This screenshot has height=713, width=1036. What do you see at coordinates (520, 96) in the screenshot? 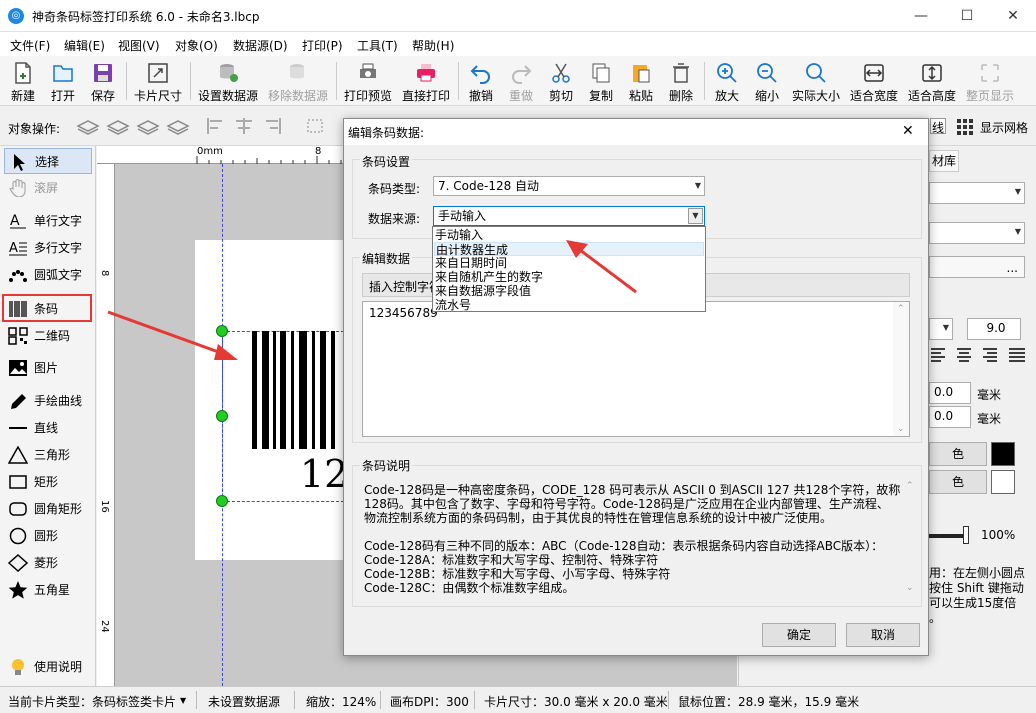
I see `redo-label: 重做` at bounding box center [520, 96].